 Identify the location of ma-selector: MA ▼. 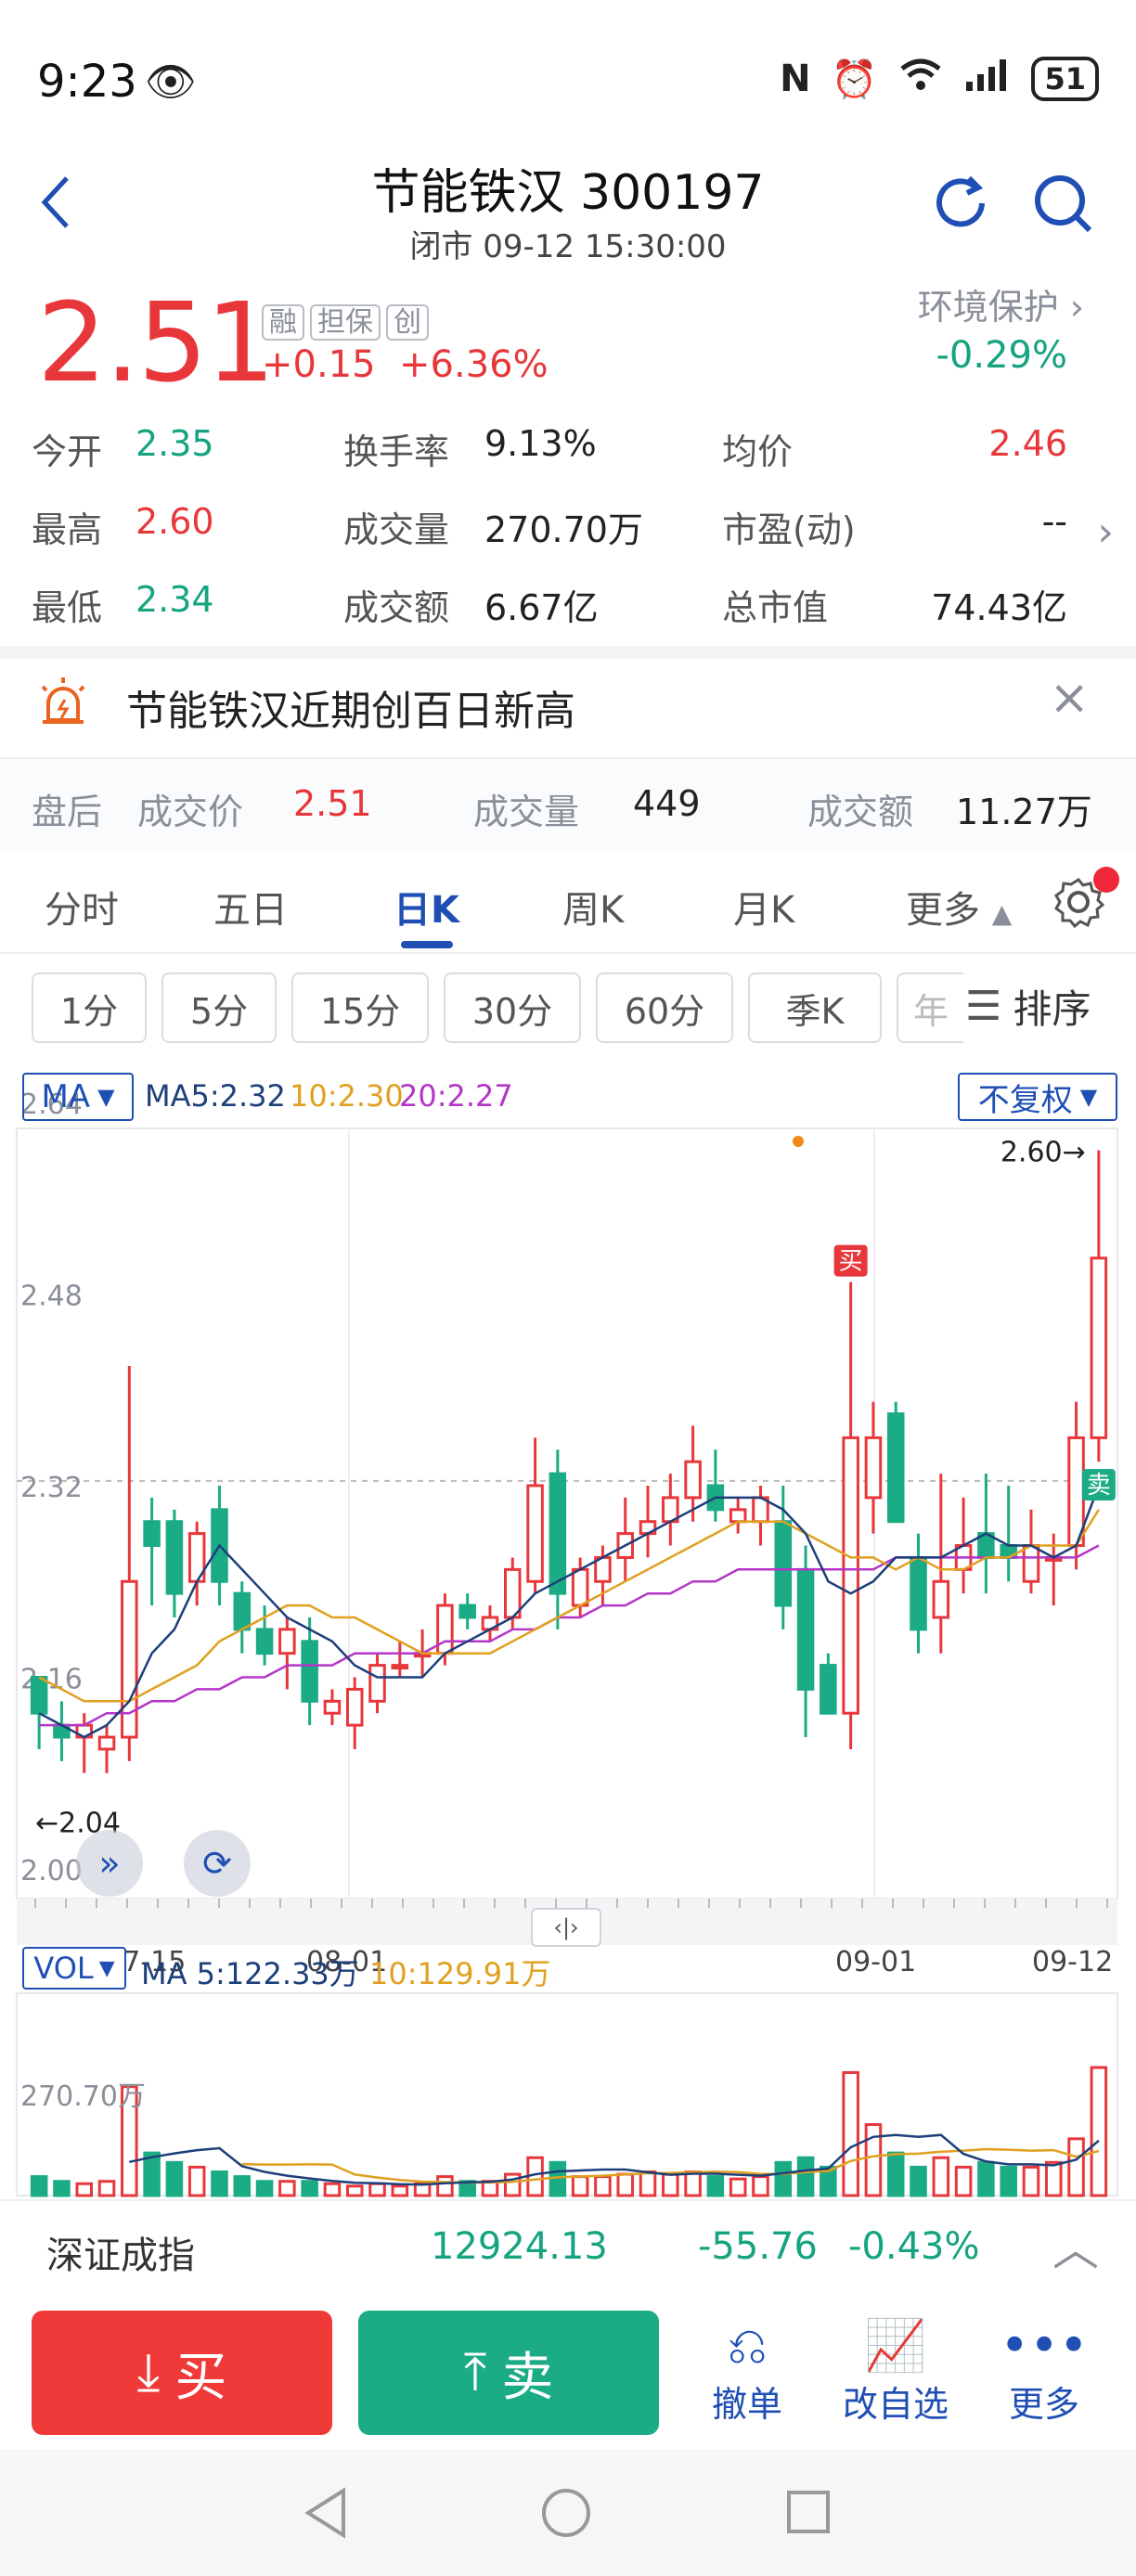
(78, 1097).